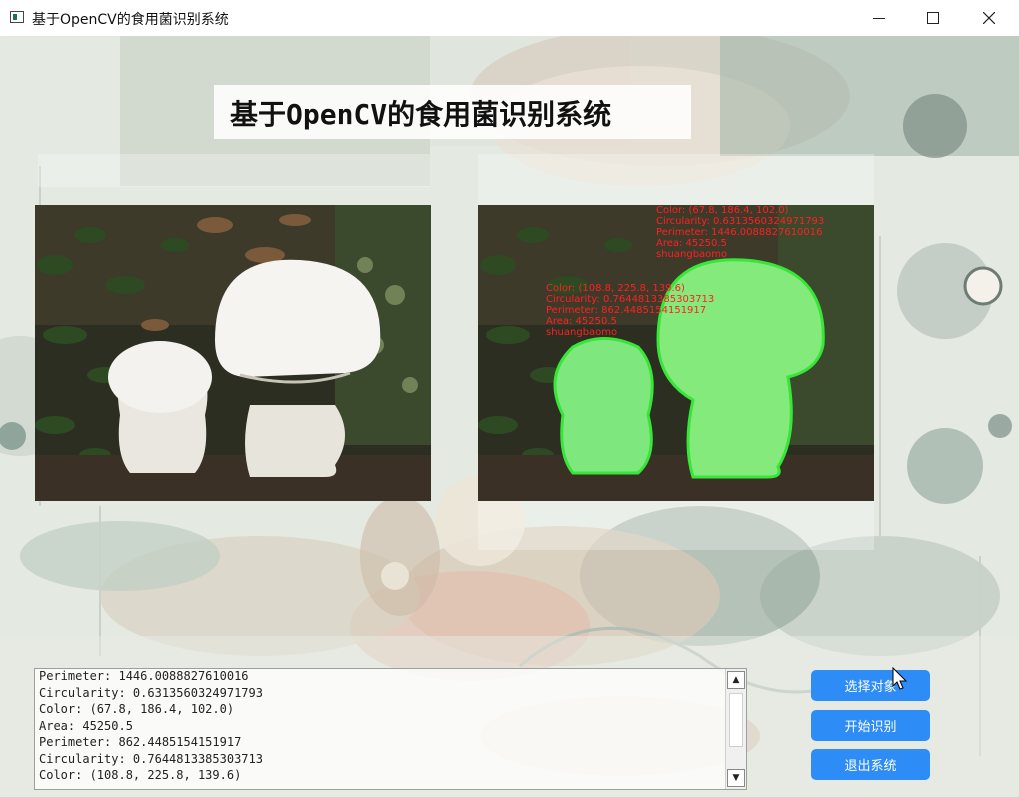 The width and height of the screenshot is (1019, 797). Describe the element at coordinates (137, 709) in the screenshot. I see `result-line: Color: (67.8, 186.4, 102.0)` at that location.